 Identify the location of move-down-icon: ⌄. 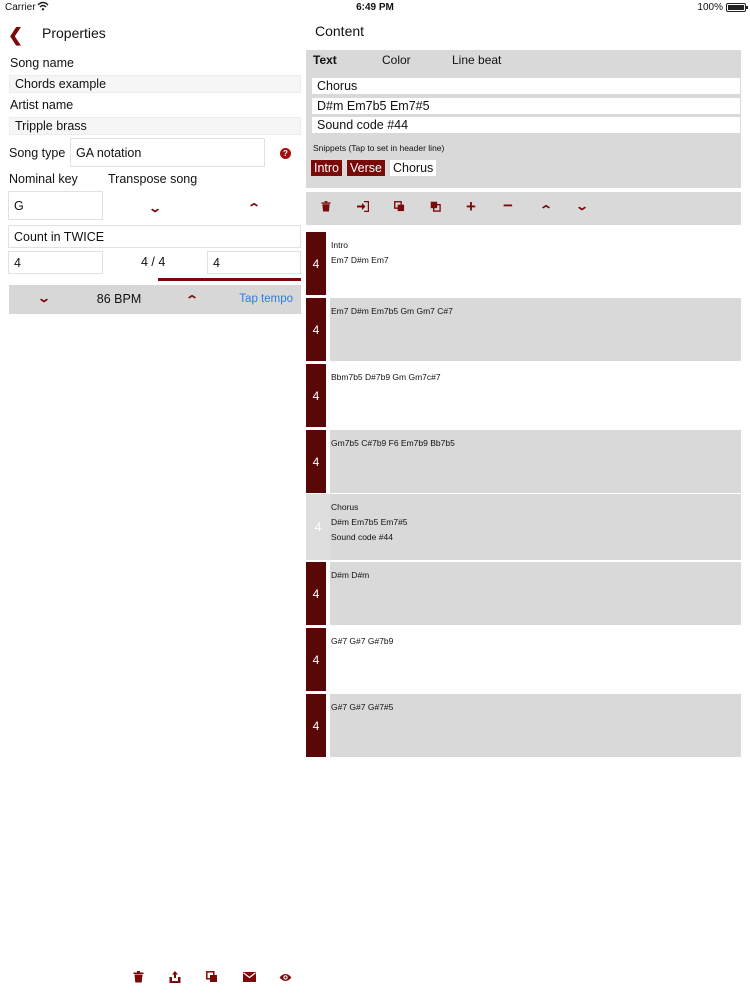
(582, 206).